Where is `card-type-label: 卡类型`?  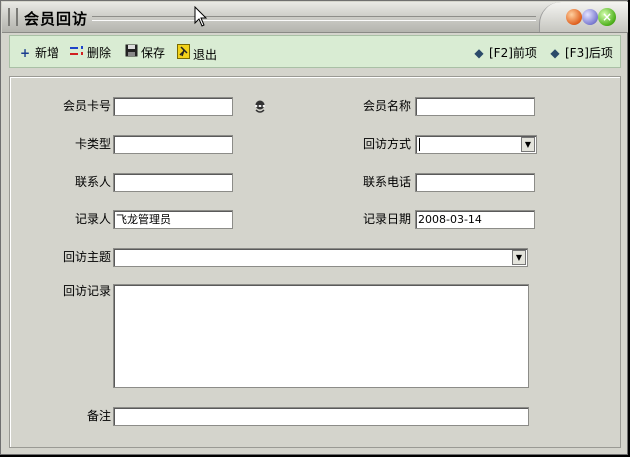
card-type-label: 卡类型 is located at coordinates (92, 144).